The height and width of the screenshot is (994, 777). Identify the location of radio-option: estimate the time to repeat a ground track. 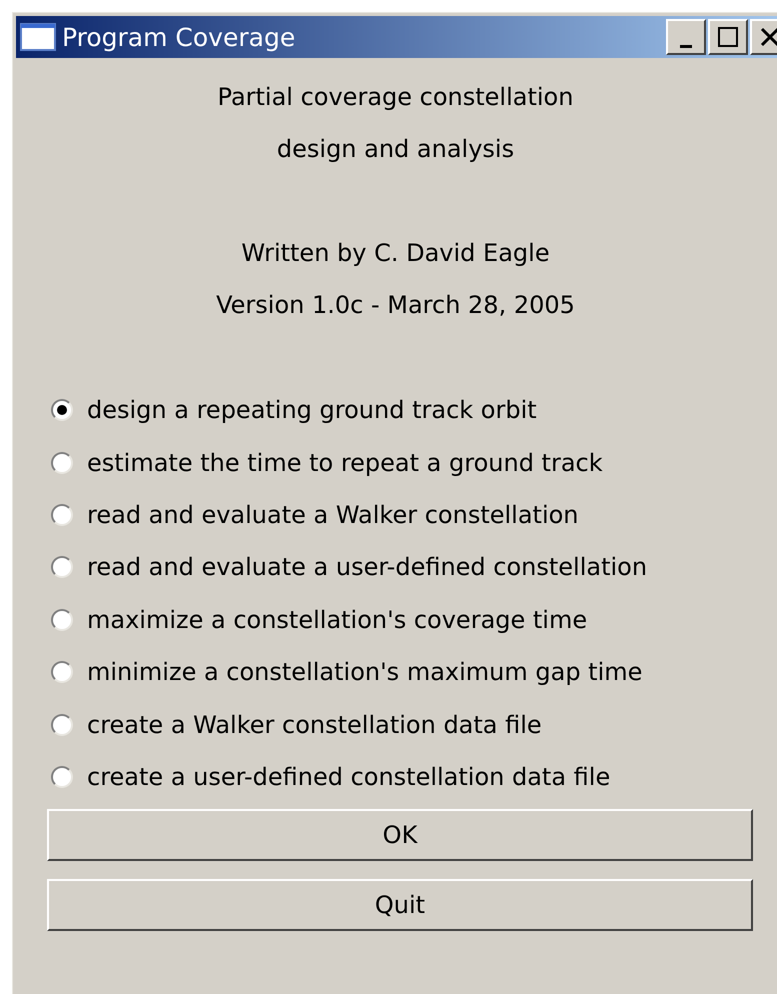
(414, 462).